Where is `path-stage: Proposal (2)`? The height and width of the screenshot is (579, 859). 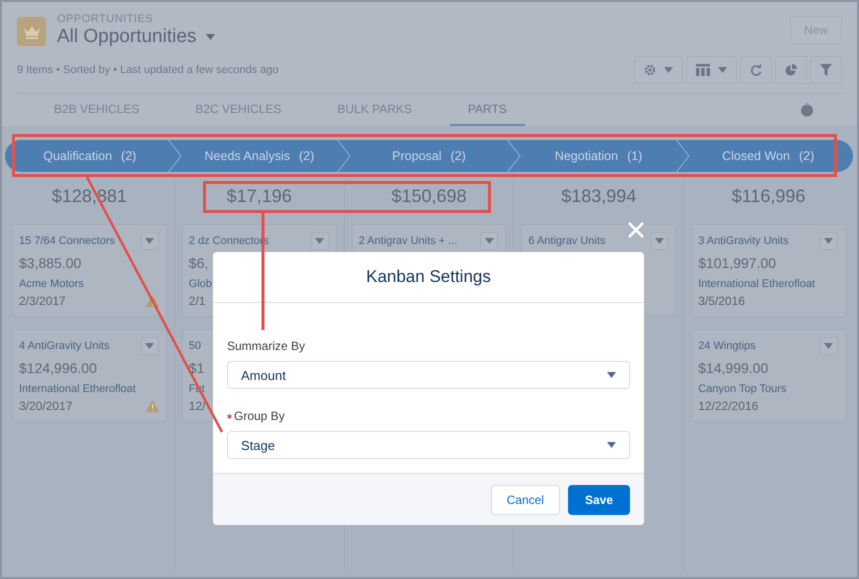 path-stage: Proposal (2) is located at coordinates (429, 156).